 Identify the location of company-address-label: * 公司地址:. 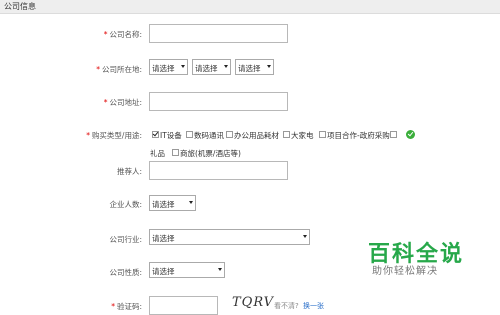
(122, 102).